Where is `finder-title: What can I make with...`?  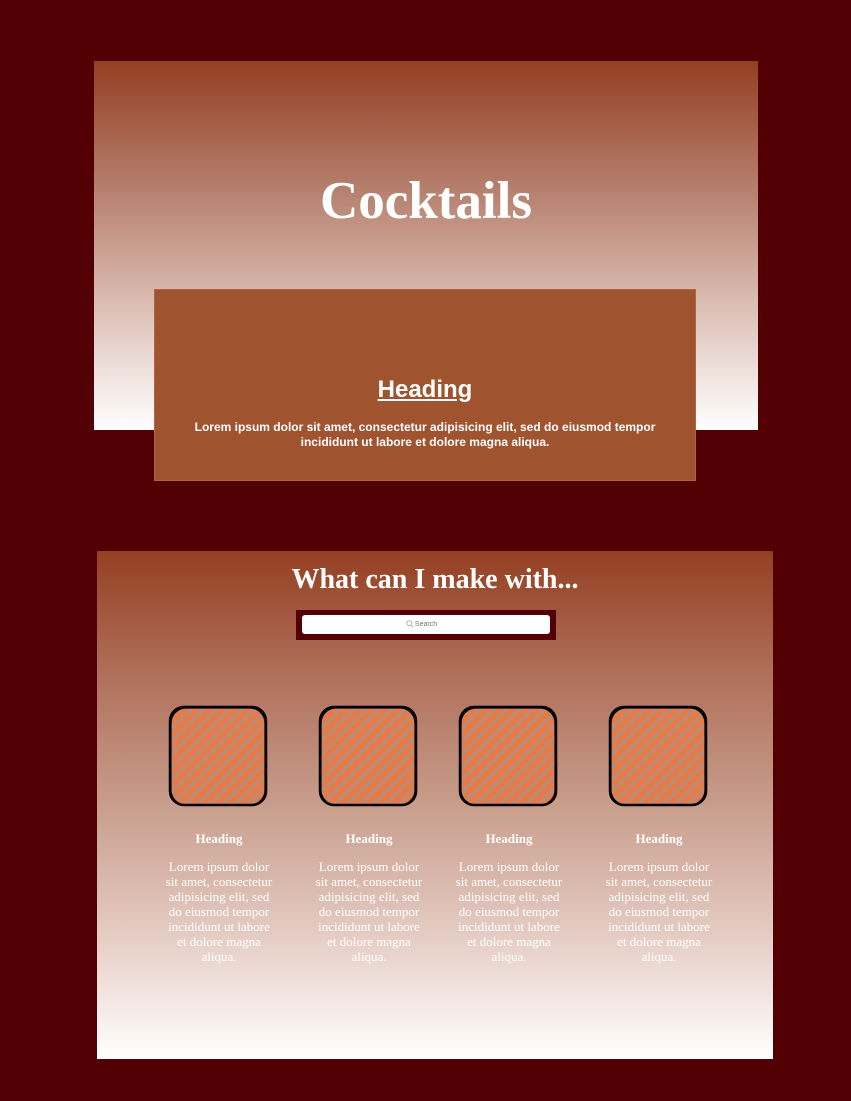
finder-title: What can I make with... is located at coordinates (435, 579).